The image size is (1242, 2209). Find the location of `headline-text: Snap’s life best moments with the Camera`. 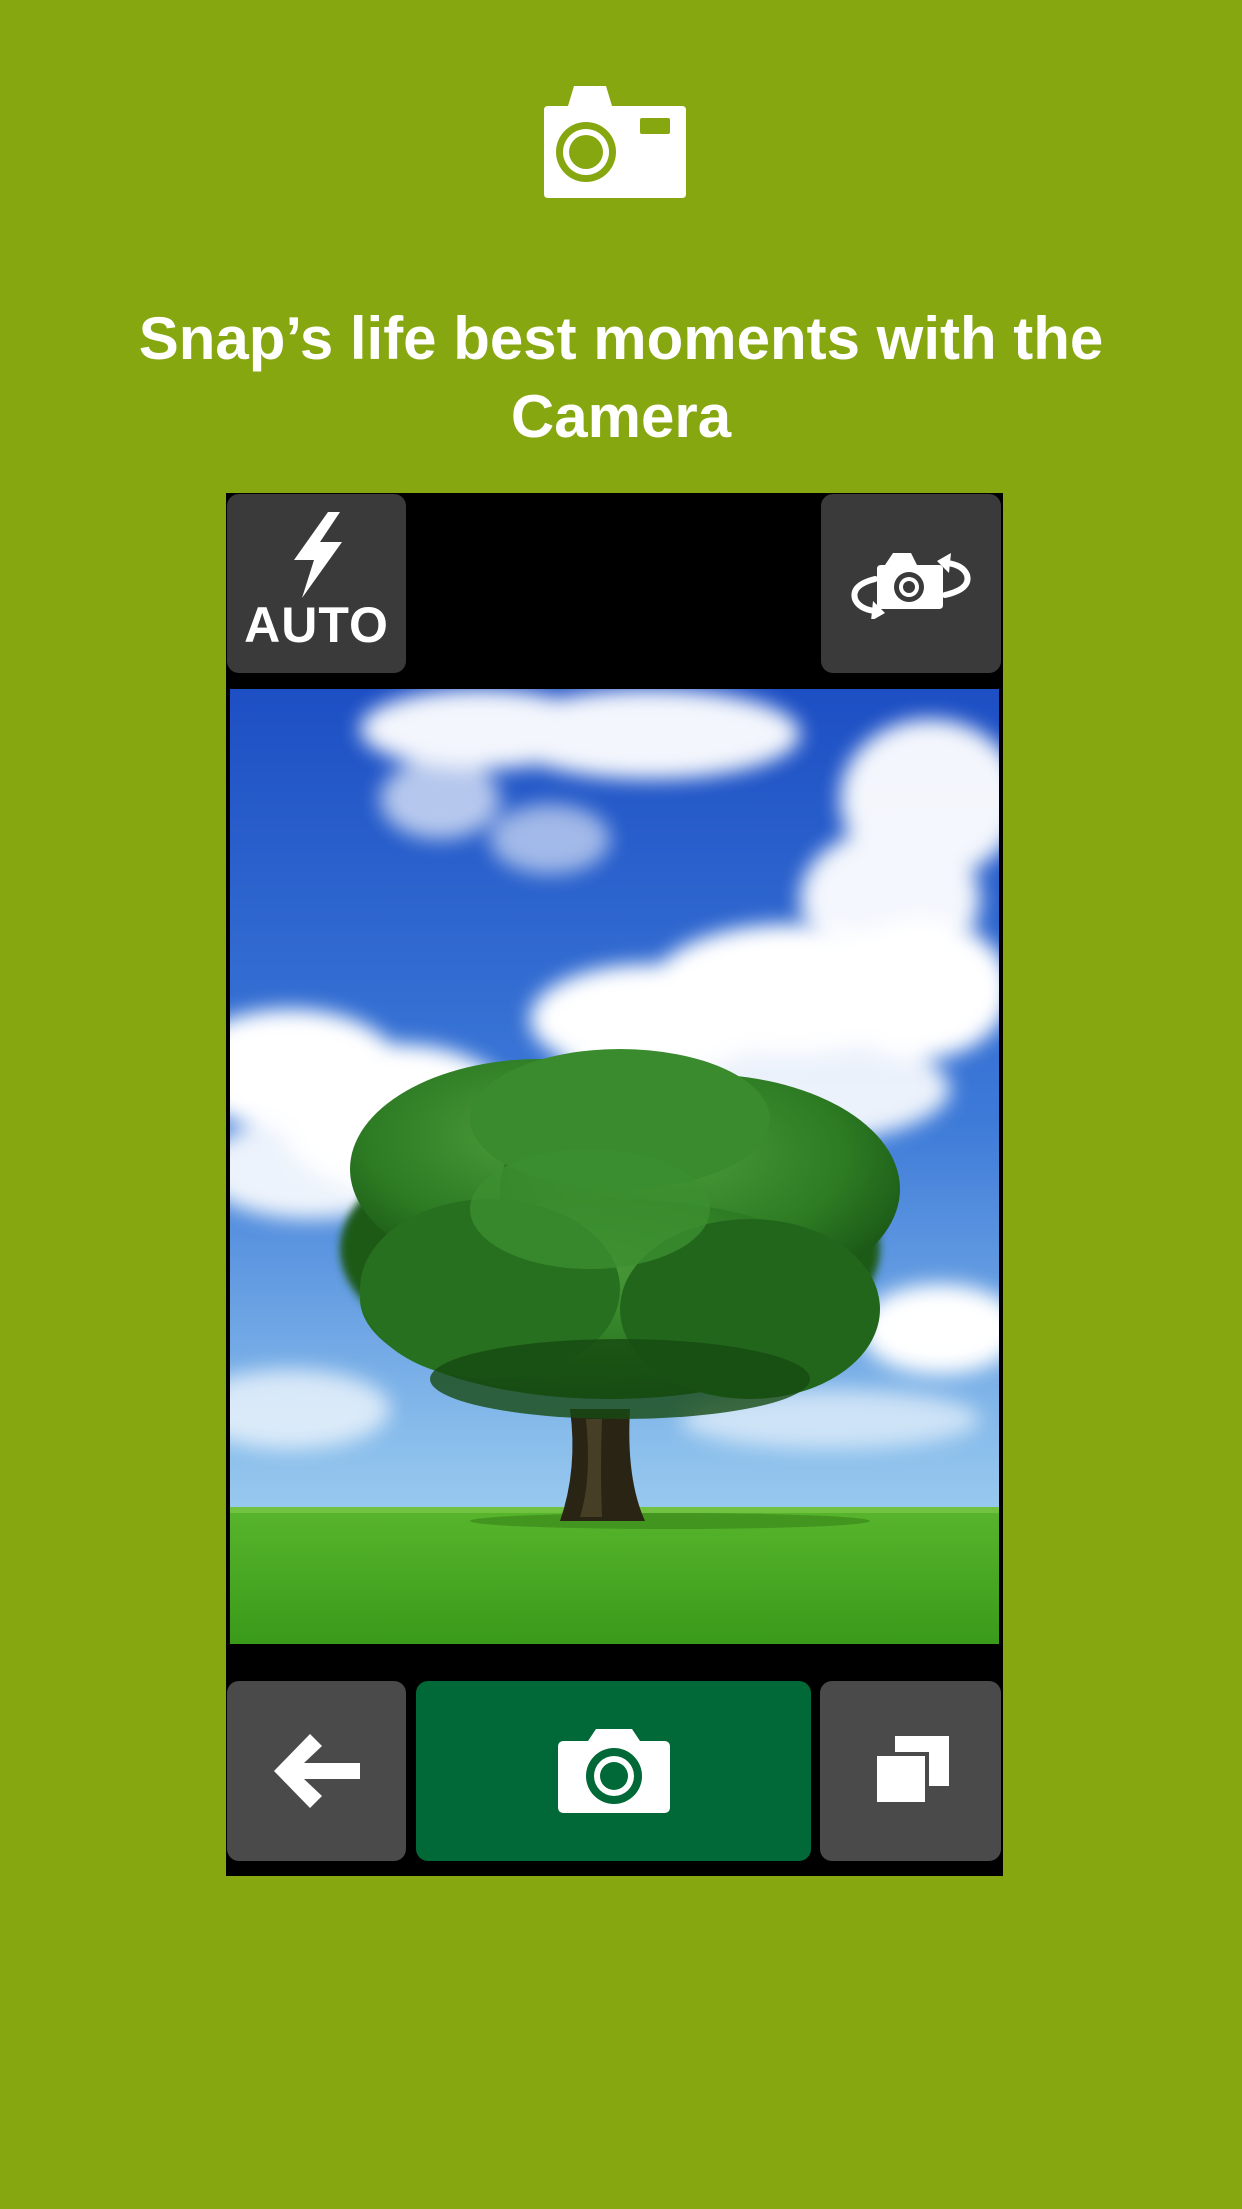

headline-text: Snap’s life best moments with the Camera is located at coordinates (621, 377).